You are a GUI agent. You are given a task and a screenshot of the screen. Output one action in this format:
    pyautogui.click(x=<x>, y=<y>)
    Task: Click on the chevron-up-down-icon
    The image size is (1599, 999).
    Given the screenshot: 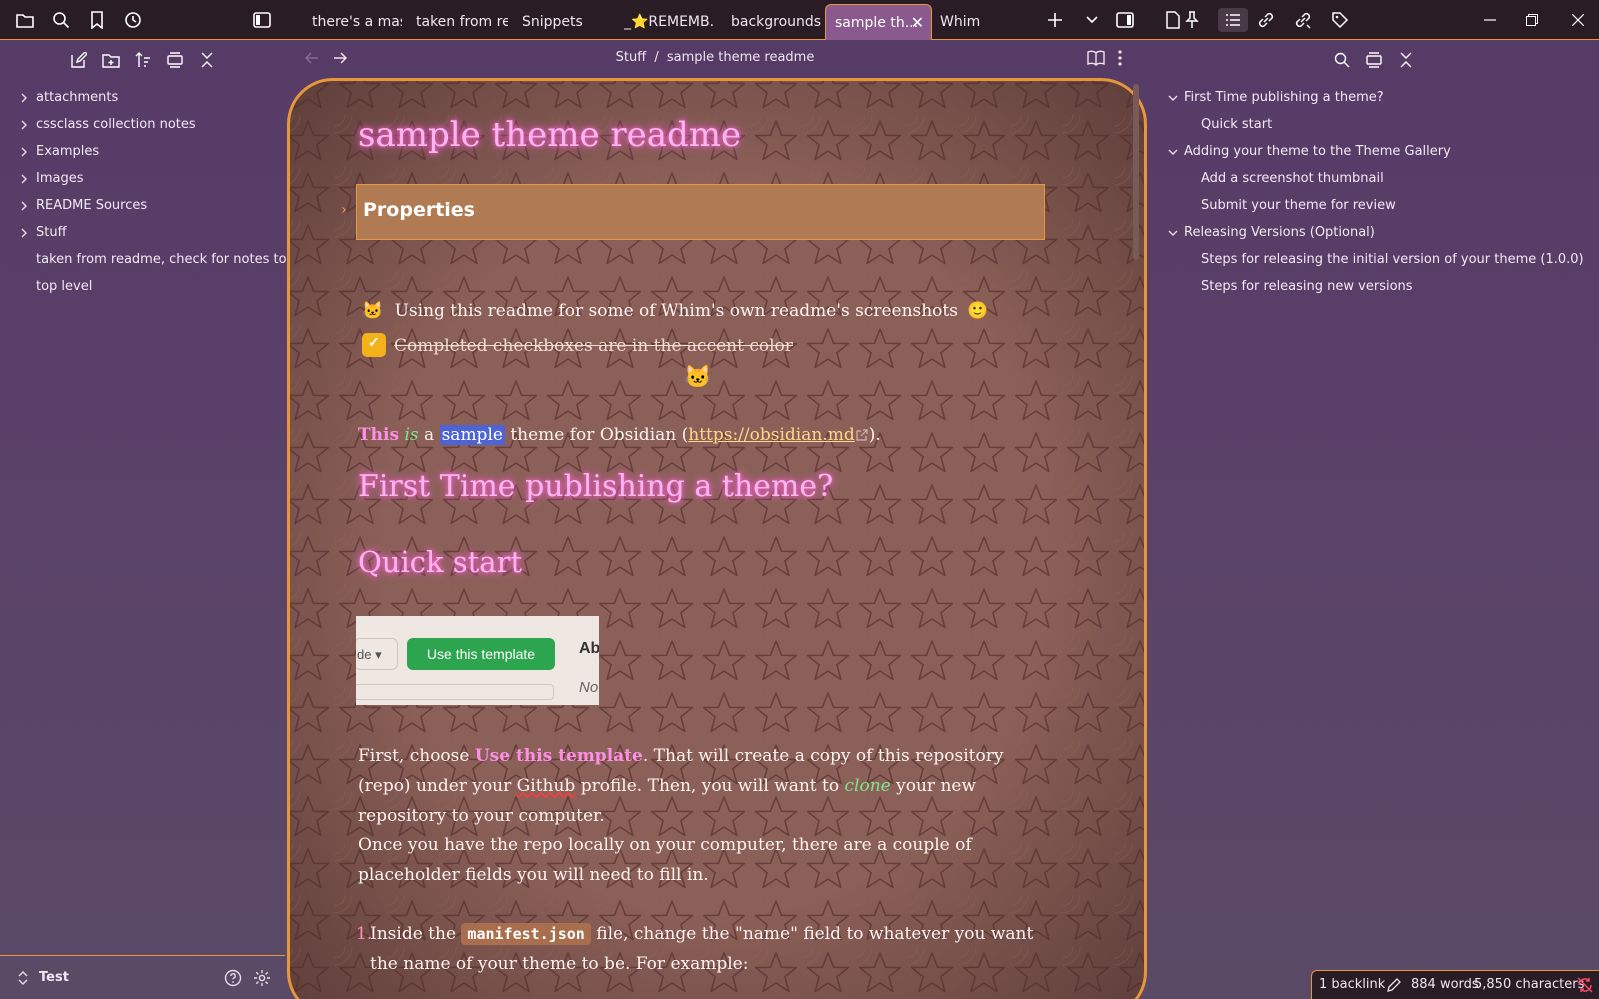 What is the action you would take?
    pyautogui.click(x=23, y=978)
    